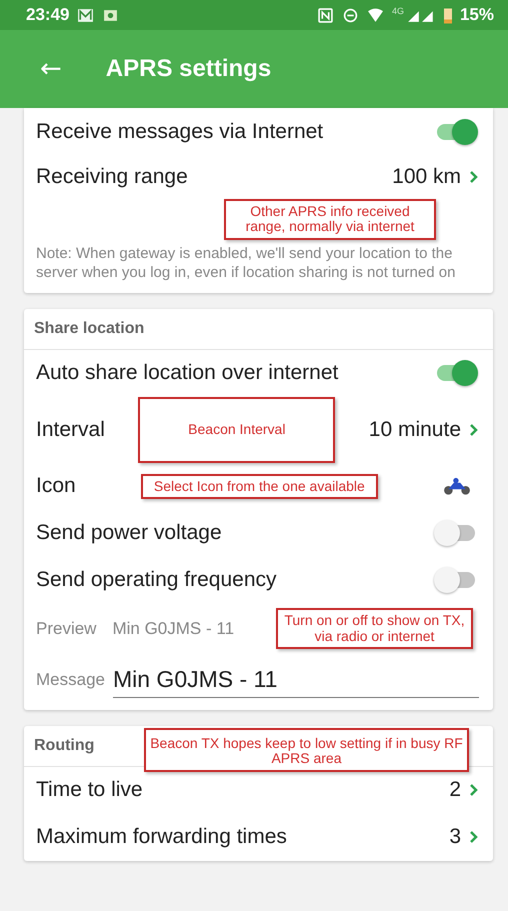  I want to click on mail-icon, so click(85, 15).